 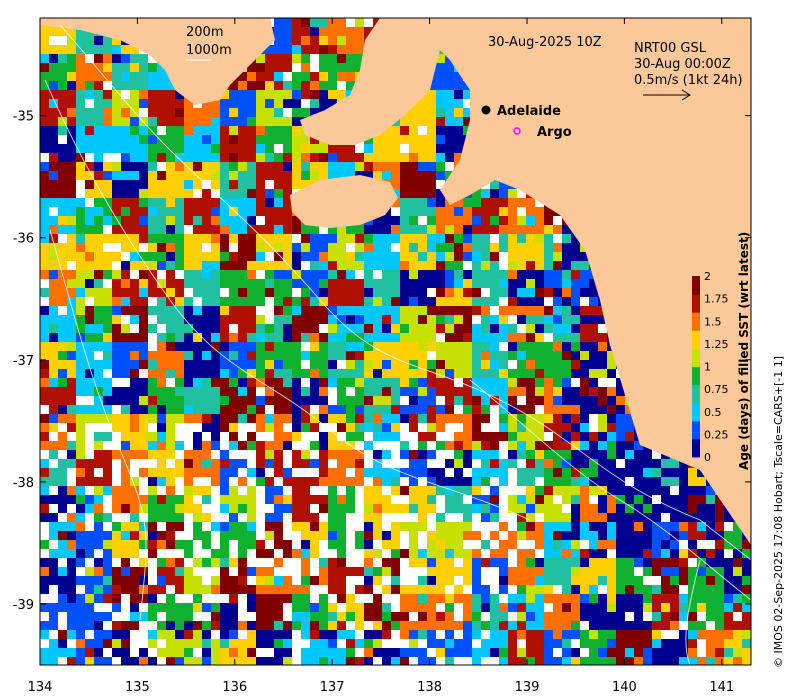 I want to click on colorbar-tick-label: 0.5, so click(x=713, y=412).